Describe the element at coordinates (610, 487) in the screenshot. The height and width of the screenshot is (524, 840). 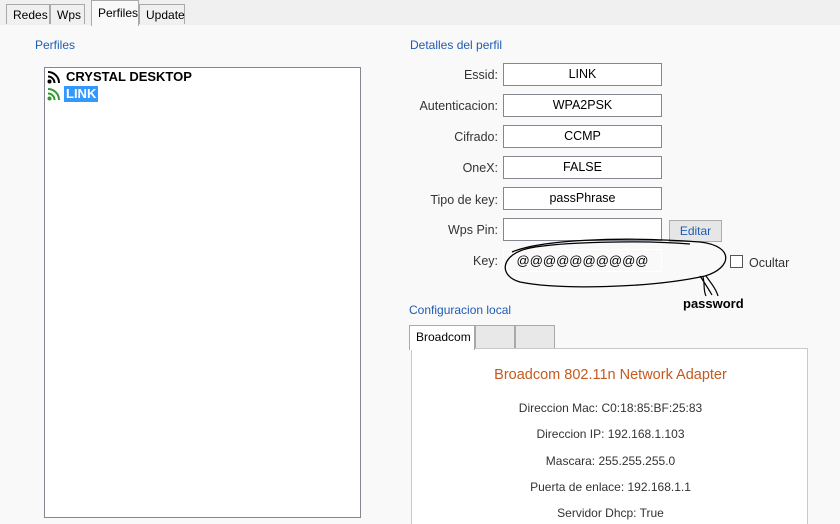
I see `gateway: Puerta de enlace: 192.168.1.1` at that location.